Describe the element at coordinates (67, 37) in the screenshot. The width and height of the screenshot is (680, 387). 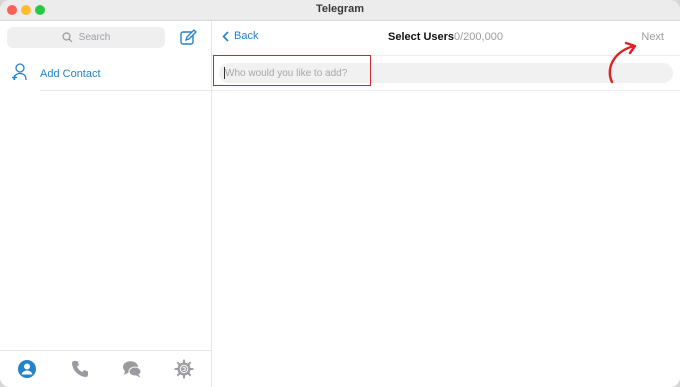
I see `search-icon` at that location.